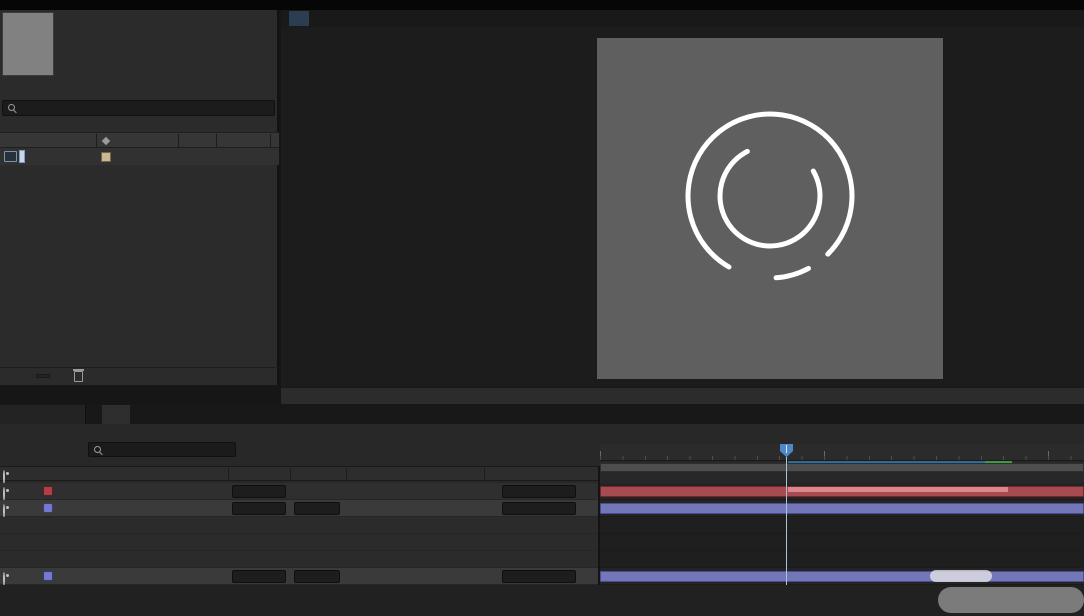 Image resolution: width=1084 pixels, height=616 pixels. What do you see at coordinates (106, 141) in the screenshot?
I see `type-tag-icon` at bounding box center [106, 141].